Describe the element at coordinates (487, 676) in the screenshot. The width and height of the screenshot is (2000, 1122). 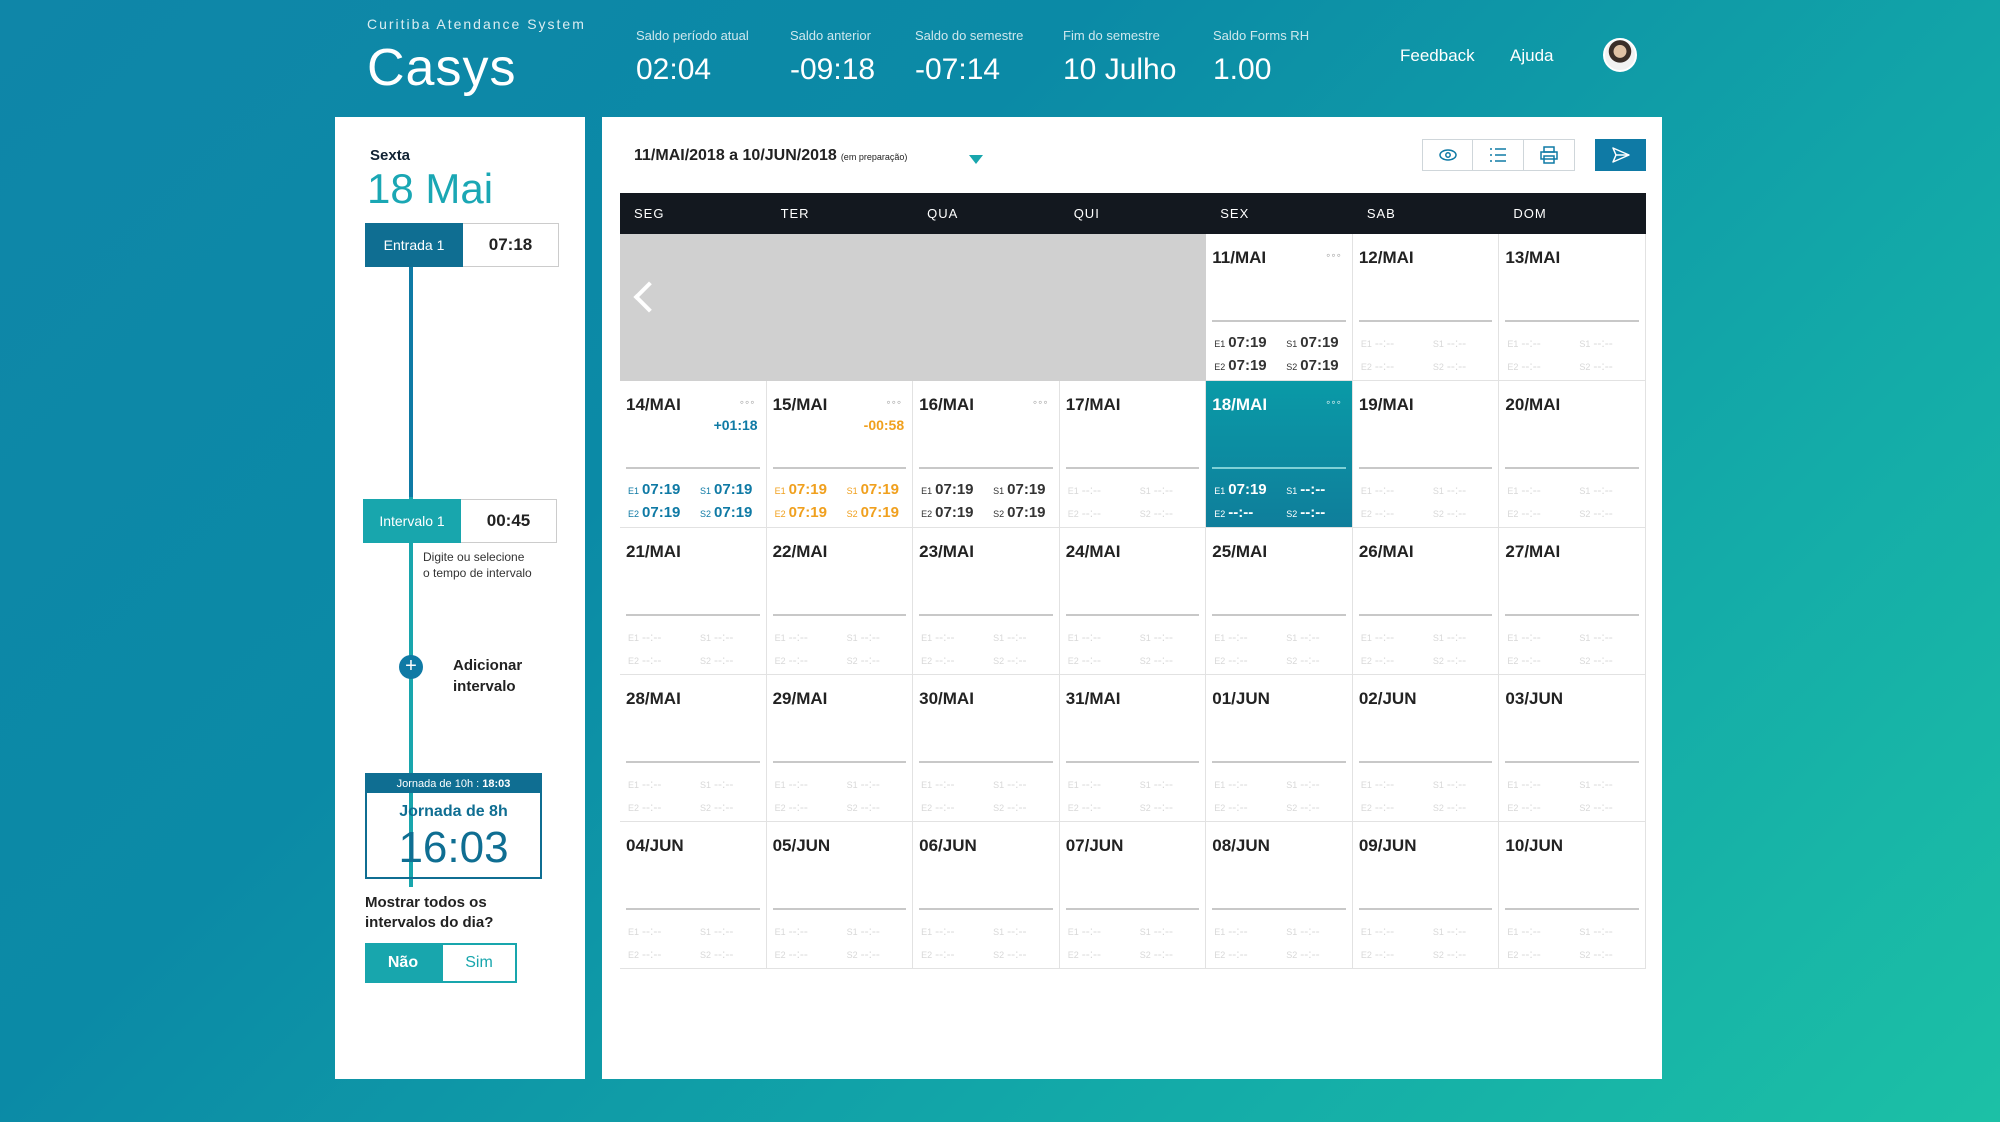
I see `add-interval-button: Adicionar intervalo` at that location.